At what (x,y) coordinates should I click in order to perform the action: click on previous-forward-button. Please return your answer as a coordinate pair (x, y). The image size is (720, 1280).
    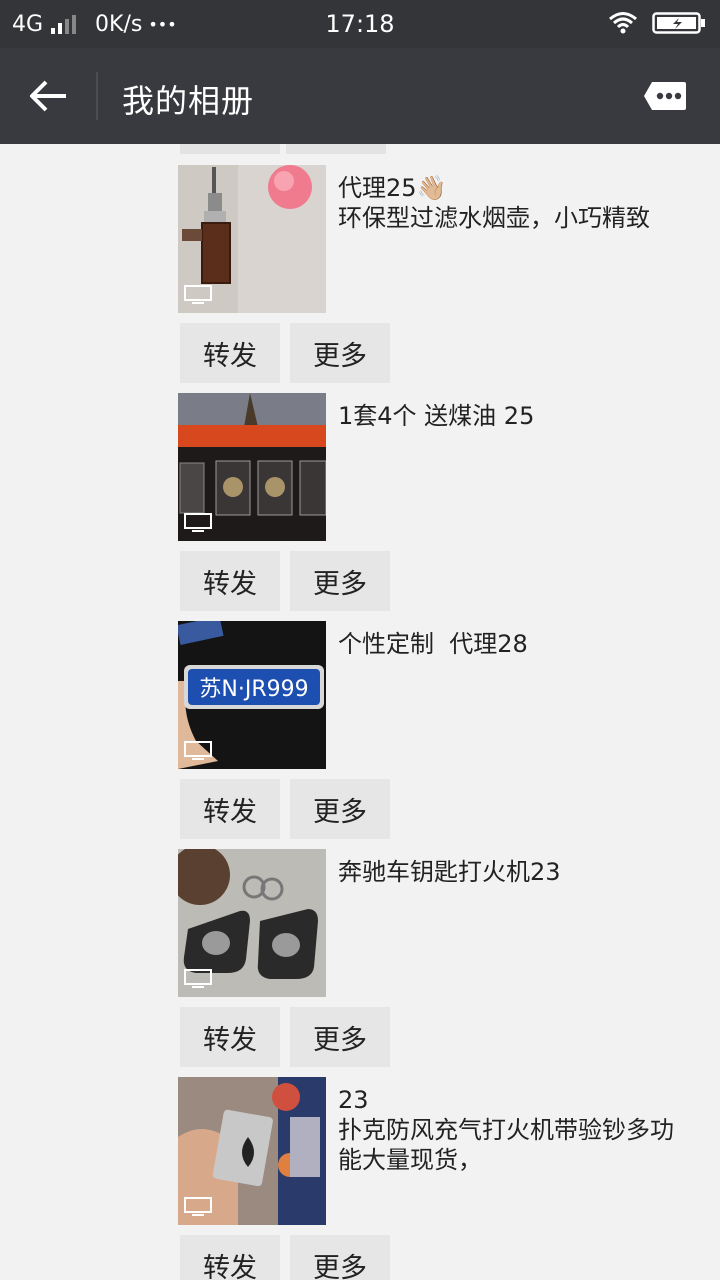
    Looking at the image, I should click on (230, 149).